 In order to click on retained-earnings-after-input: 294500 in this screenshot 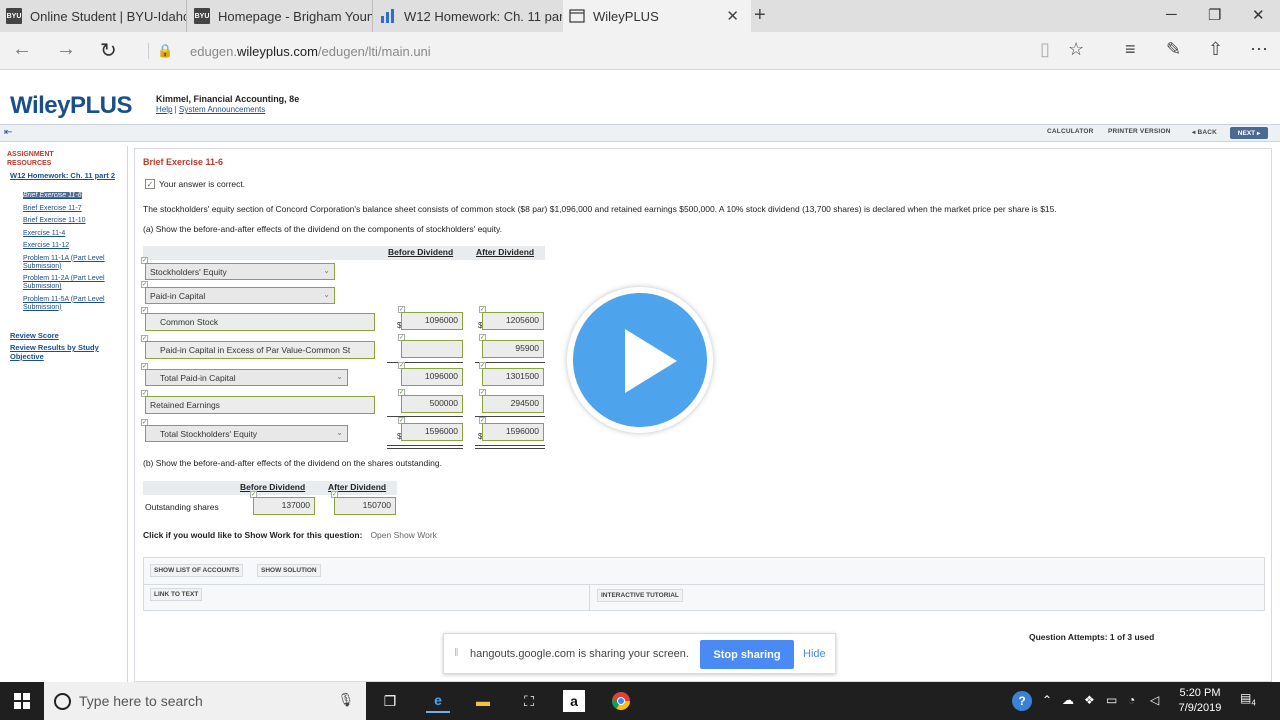, I will do `click(513, 404)`.